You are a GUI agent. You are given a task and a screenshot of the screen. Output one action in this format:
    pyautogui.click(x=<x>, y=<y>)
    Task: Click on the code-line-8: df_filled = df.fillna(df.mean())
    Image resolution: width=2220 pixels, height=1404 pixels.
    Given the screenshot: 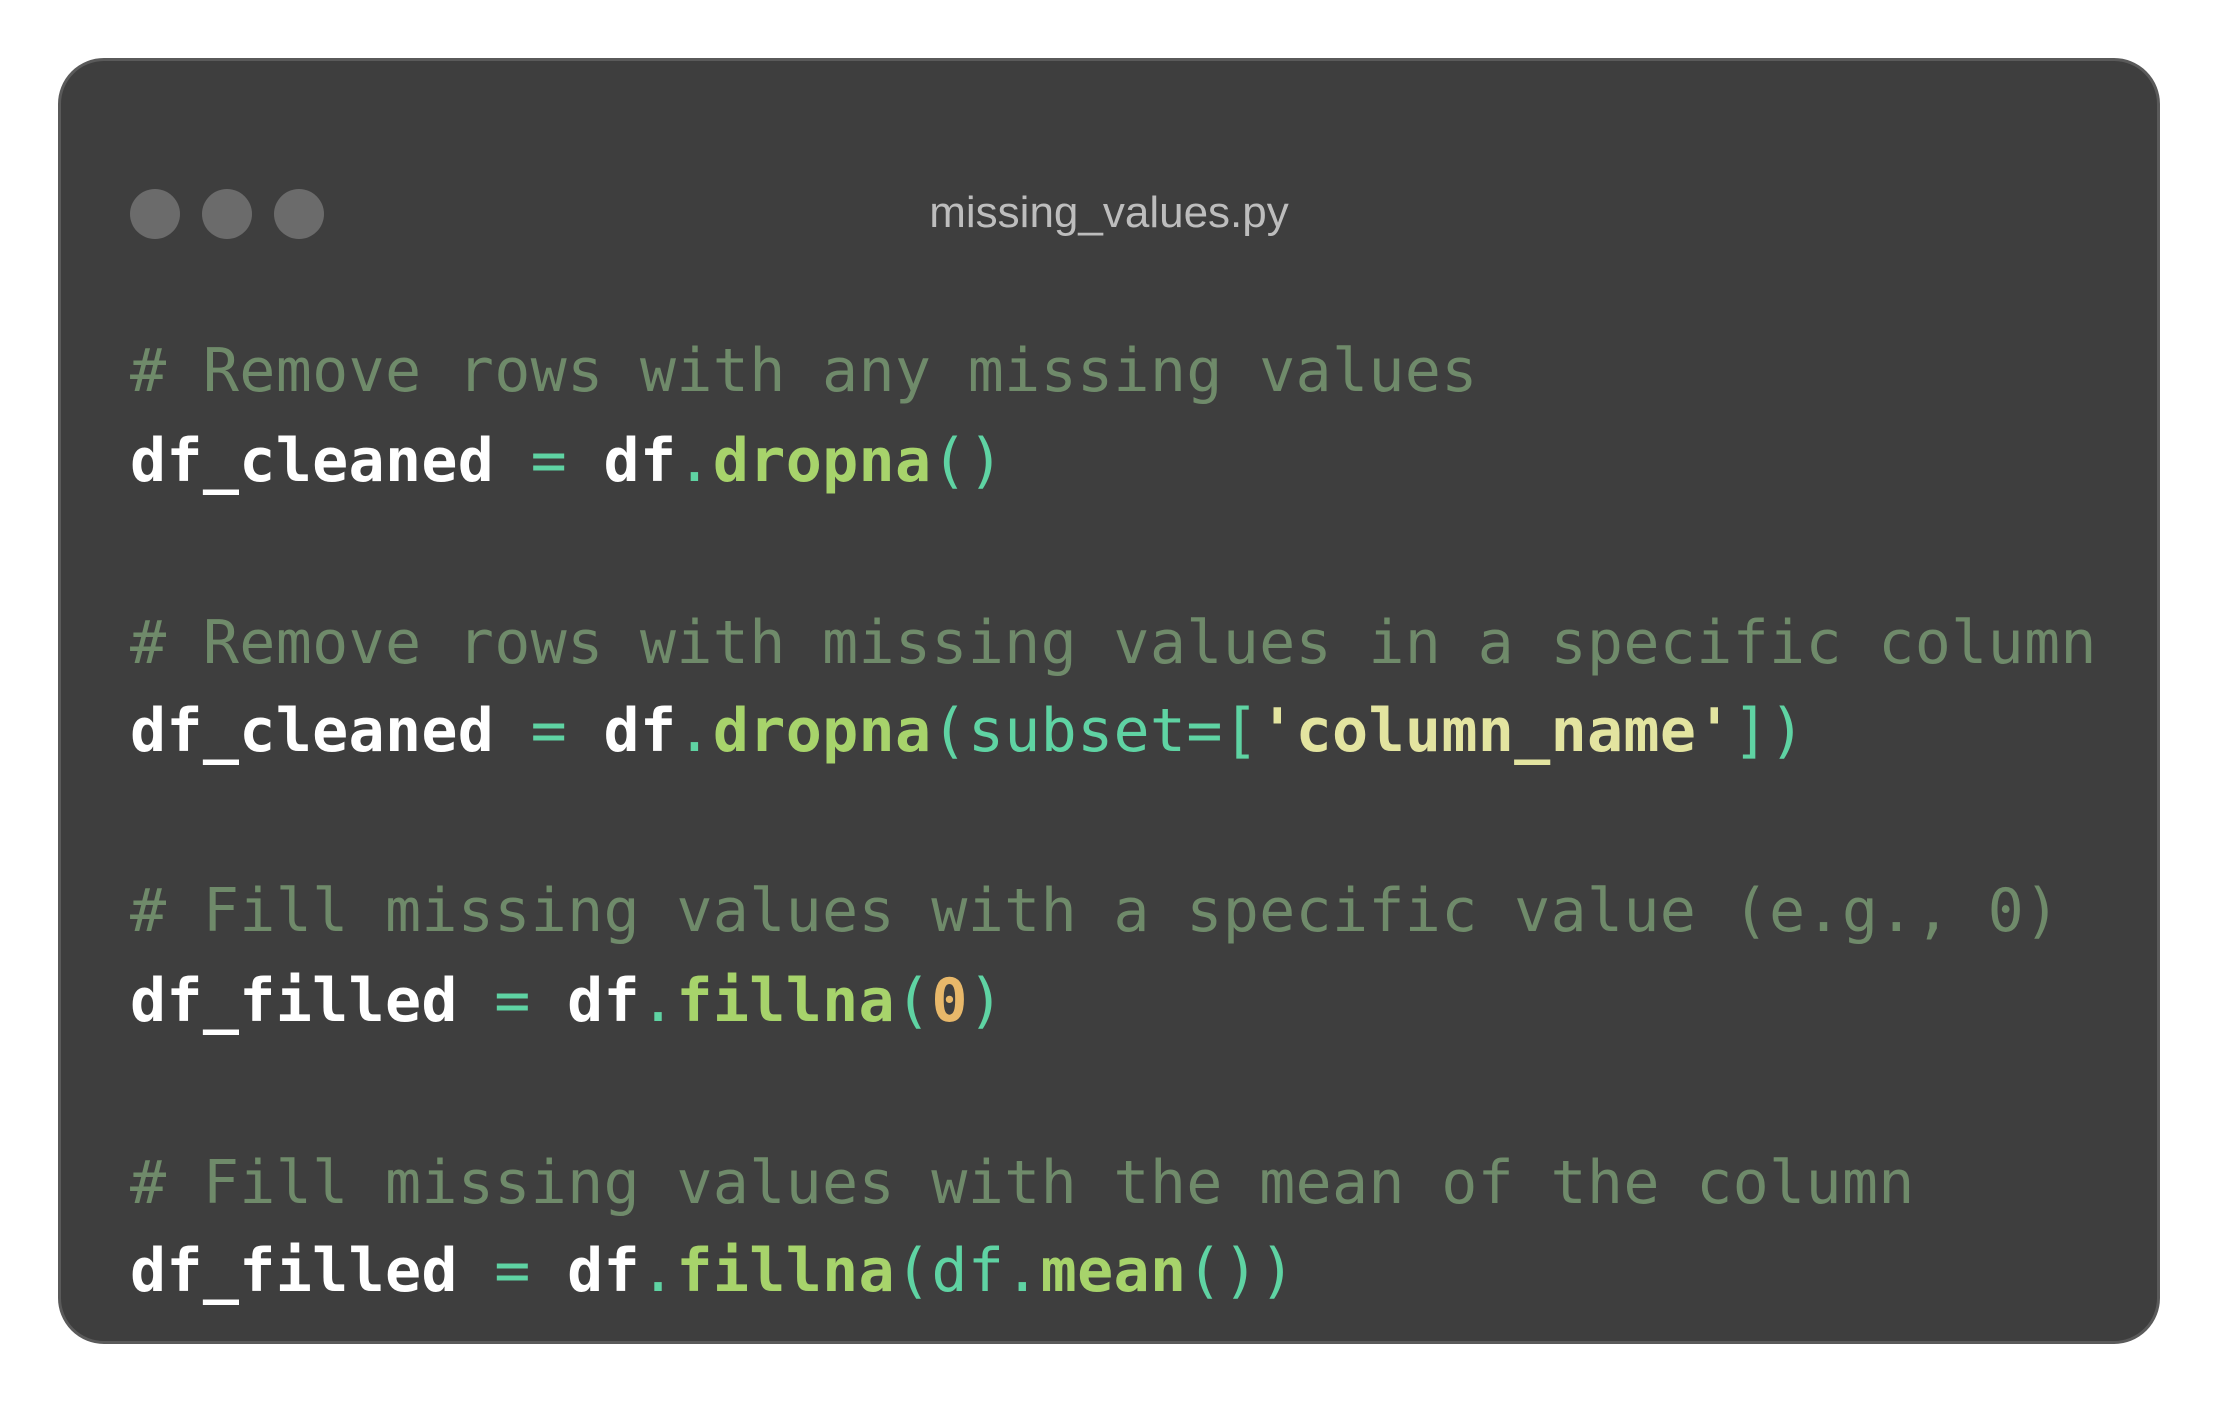 What is the action you would take?
    pyautogui.click(x=713, y=1271)
    